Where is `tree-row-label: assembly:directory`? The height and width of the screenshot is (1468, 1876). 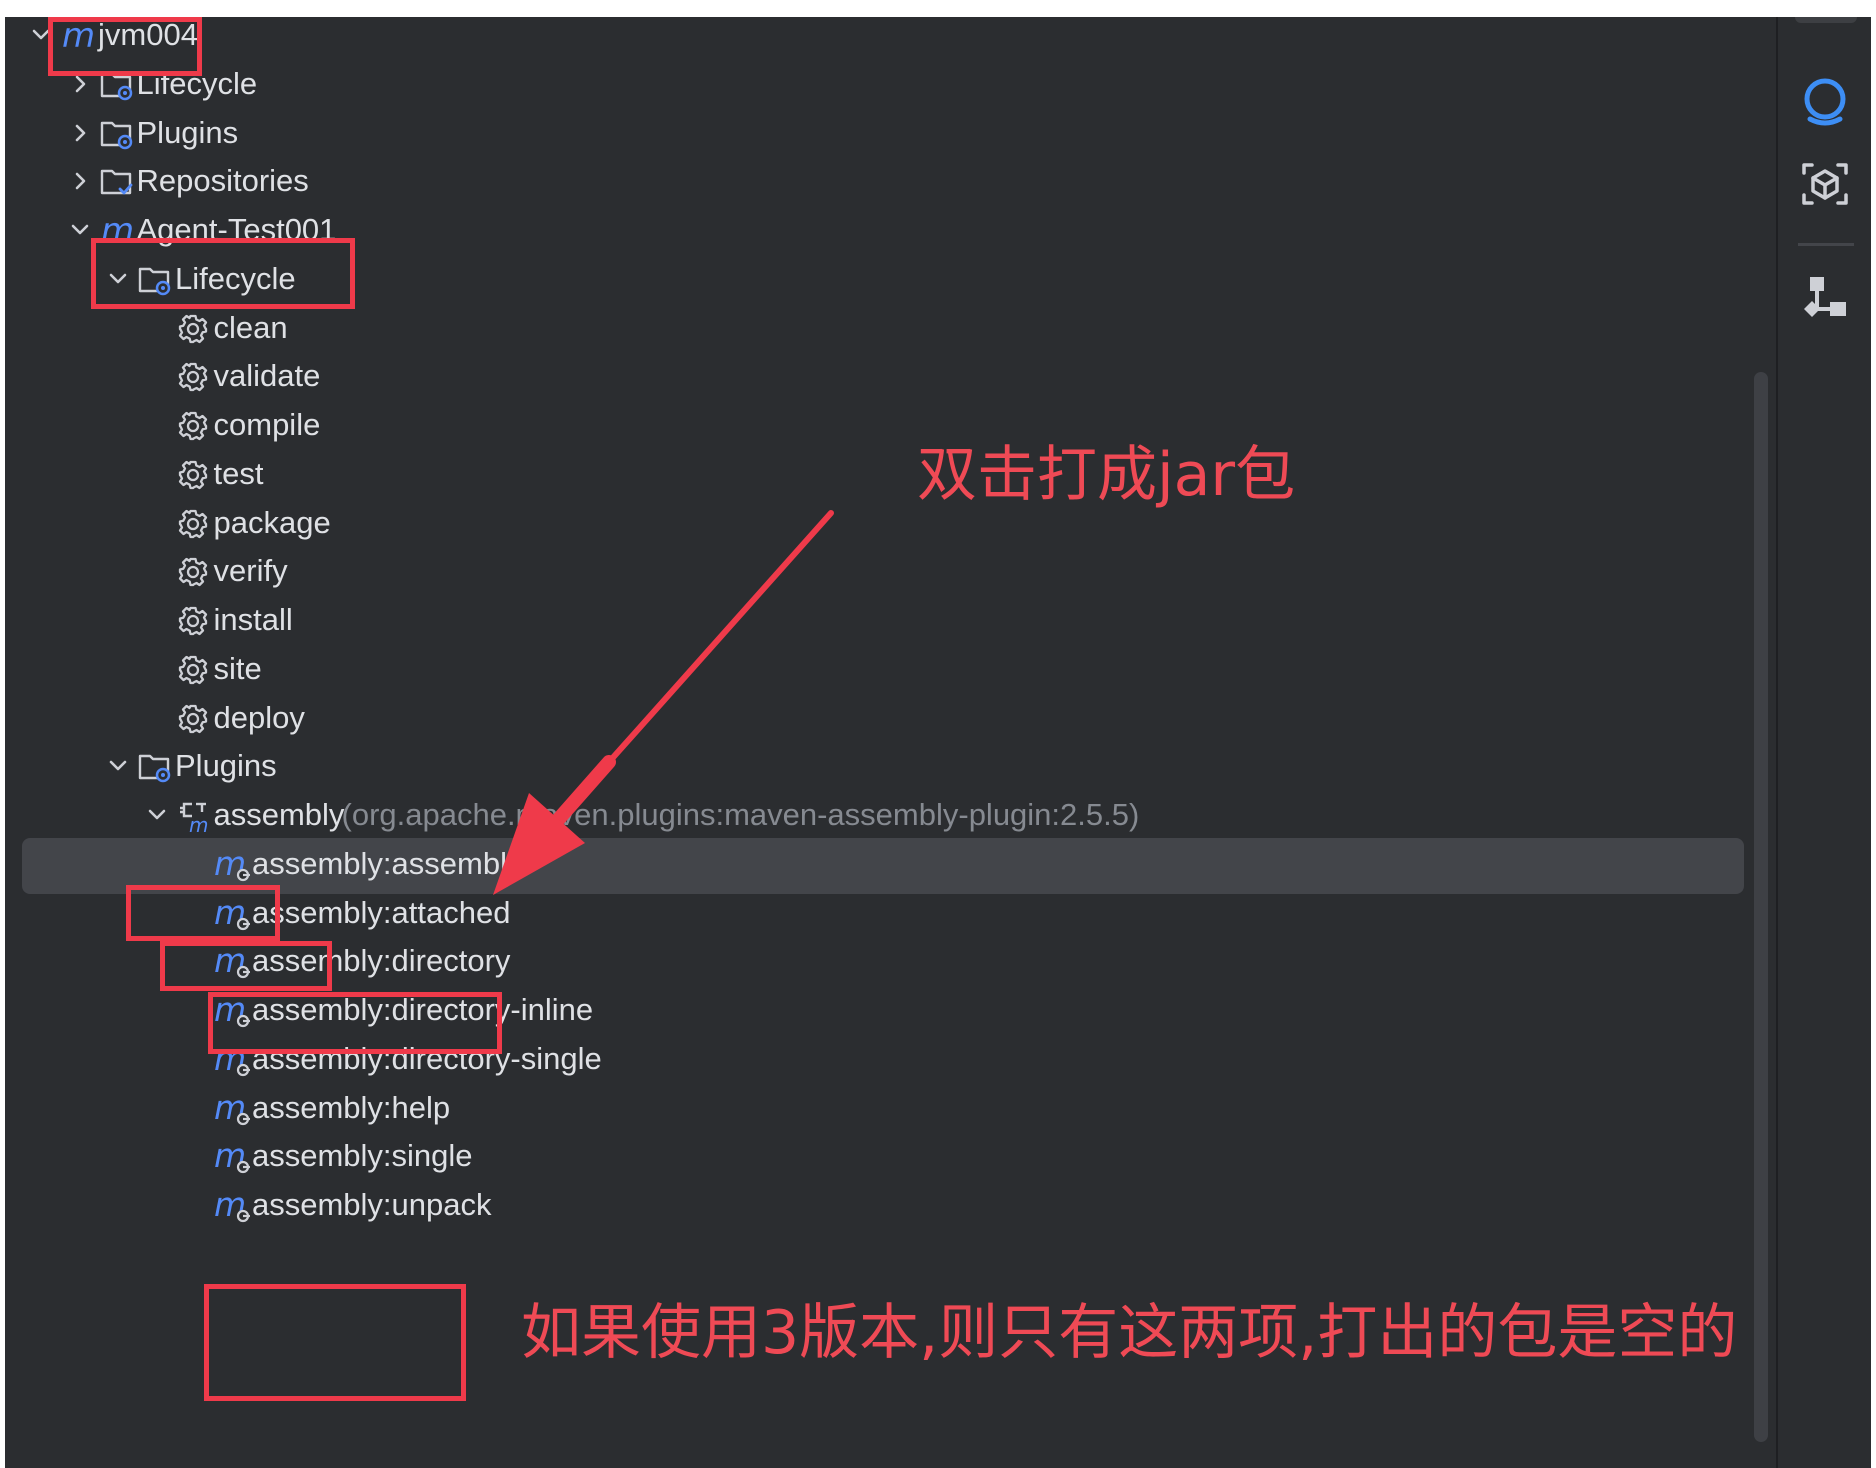
tree-row-label: assembly:directory is located at coordinates (381, 961).